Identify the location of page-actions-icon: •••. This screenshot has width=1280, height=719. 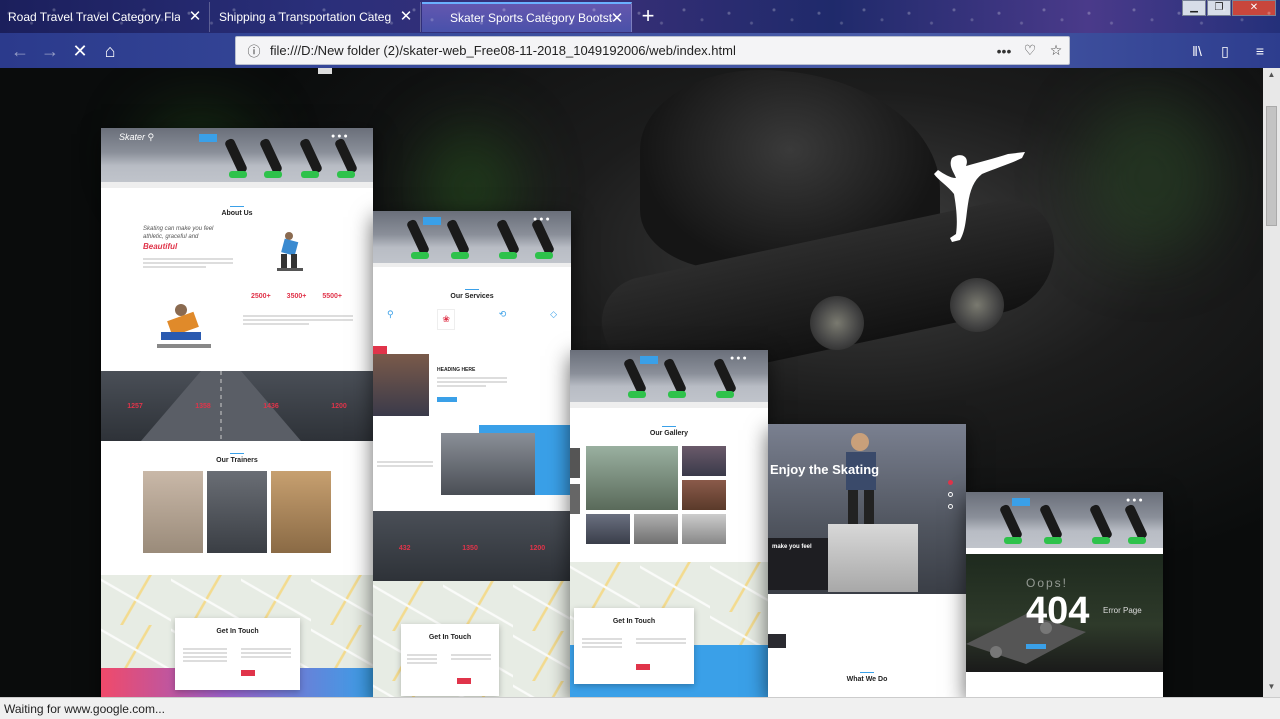
(1004, 51).